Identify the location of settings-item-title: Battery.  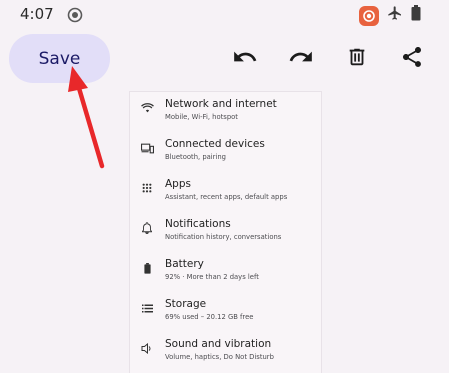
(184, 264).